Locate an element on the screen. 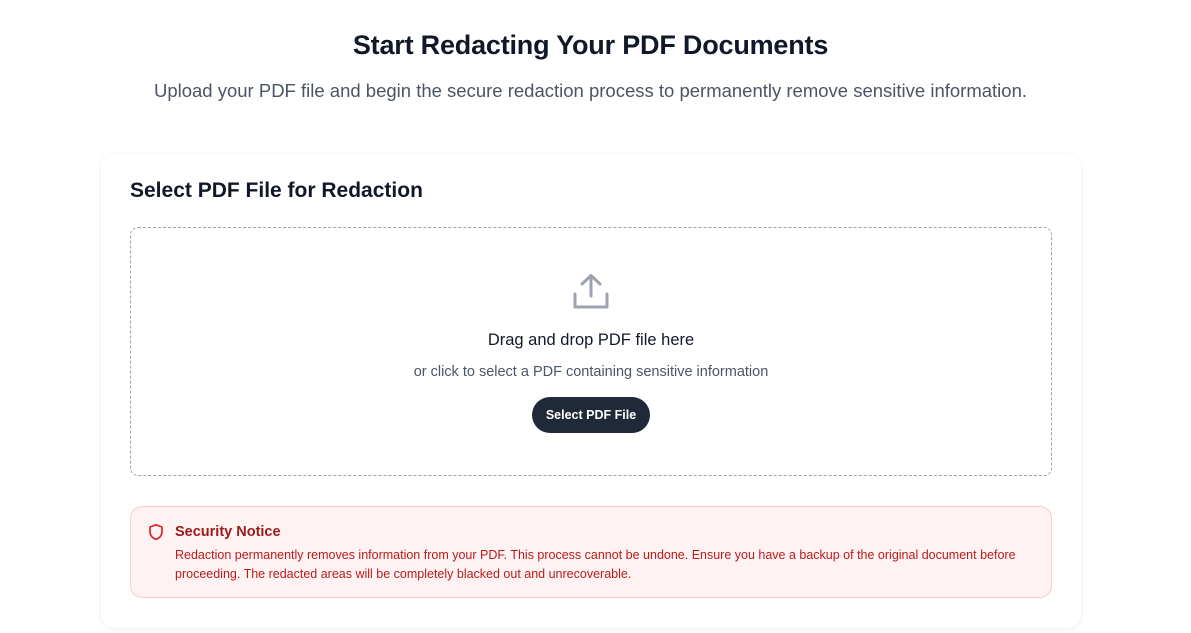  dropzone-title: Drag and drop PDF file here is located at coordinates (591, 340).